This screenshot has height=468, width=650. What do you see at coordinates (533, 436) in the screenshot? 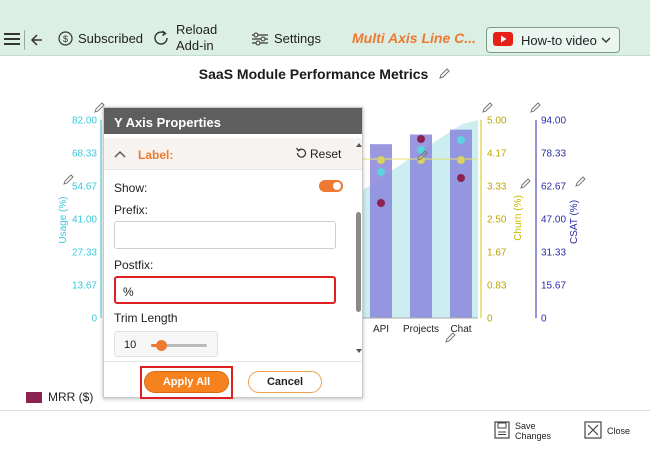
I see `save-label-line2: Changes` at bounding box center [533, 436].